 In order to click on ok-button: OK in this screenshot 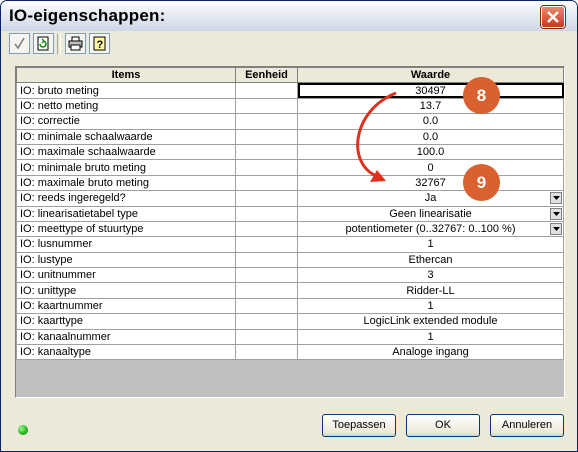, I will do `click(443, 425)`.